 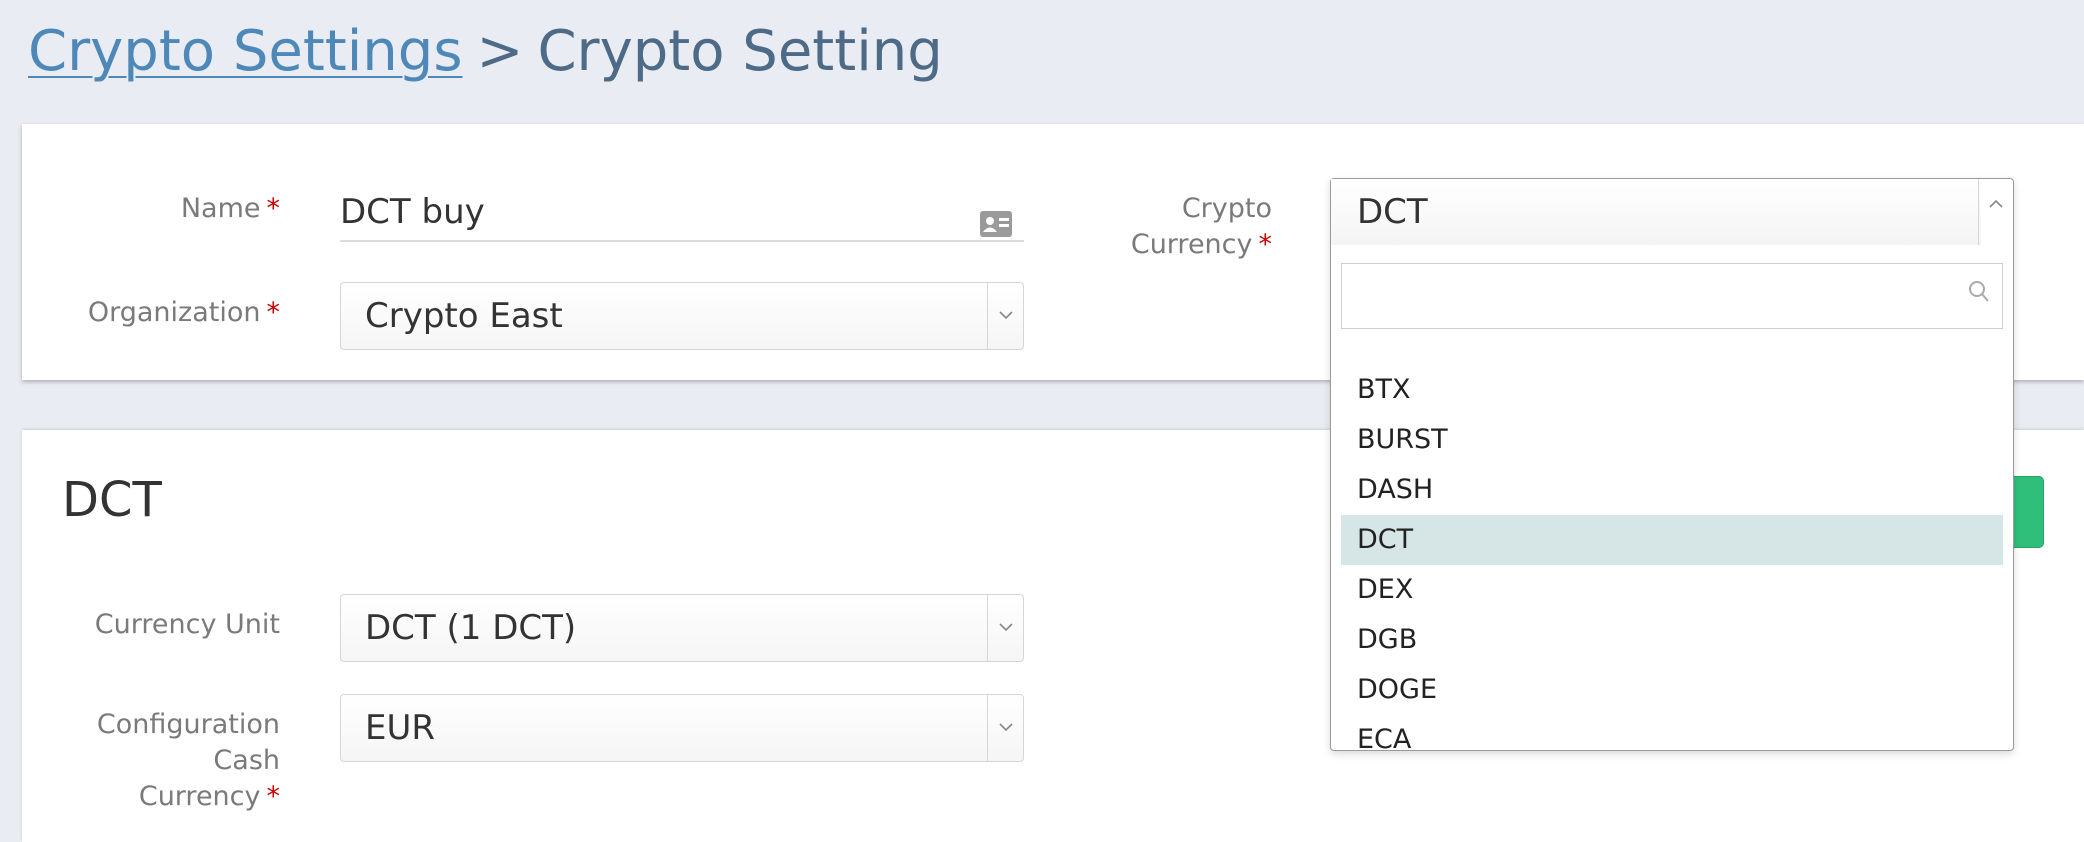 What do you see at coordinates (682, 728) in the screenshot?
I see `config-cash-currency-select: EUR` at bounding box center [682, 728].